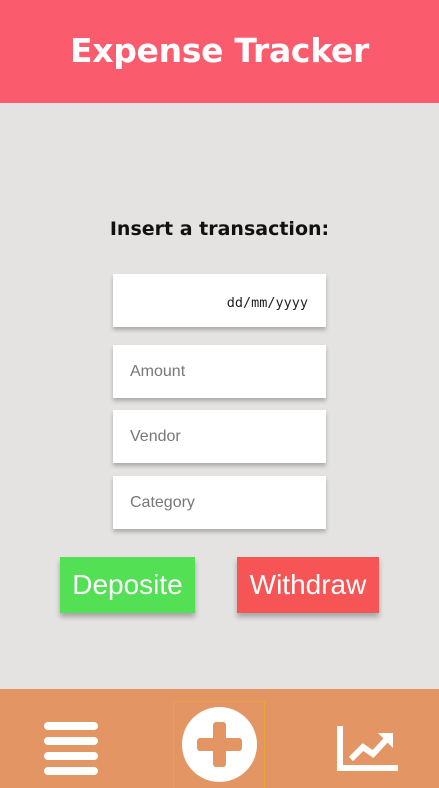  What do you see at coordinates (219, 229) in the screenshot?
I see `form-heading: Insert a transaction:` at bounding box center [219, 229].